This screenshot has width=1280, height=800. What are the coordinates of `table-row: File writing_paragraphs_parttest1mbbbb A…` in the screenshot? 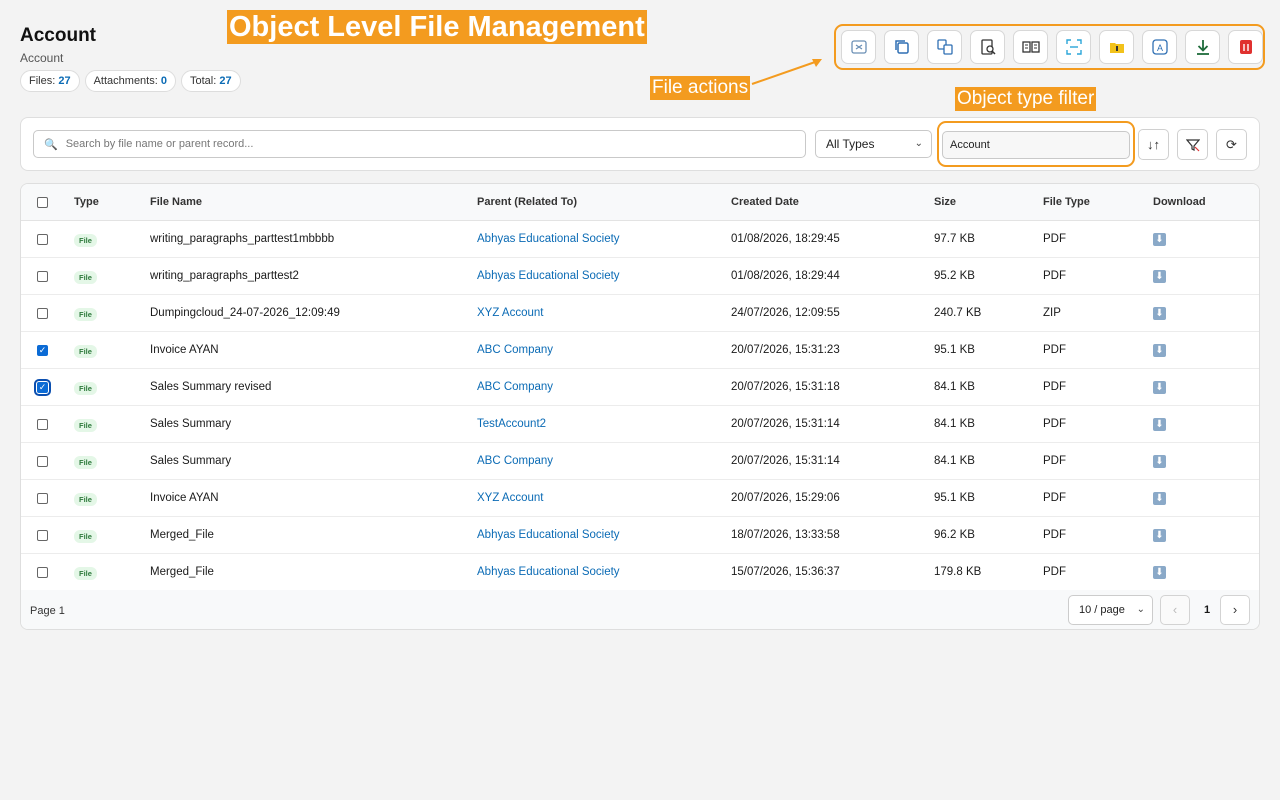 It's located at (640, 239).